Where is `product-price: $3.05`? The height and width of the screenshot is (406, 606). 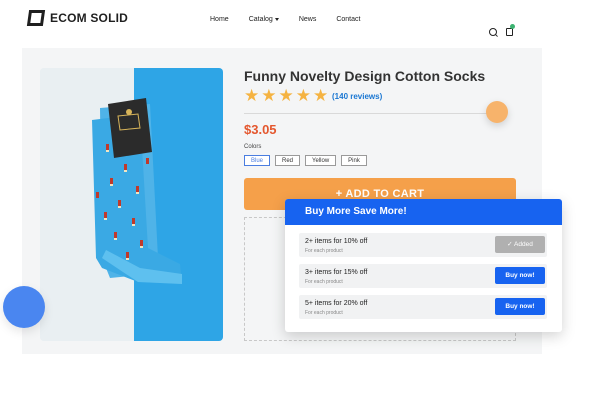 product-price: $3.05 is located at coordinates (260, 129).